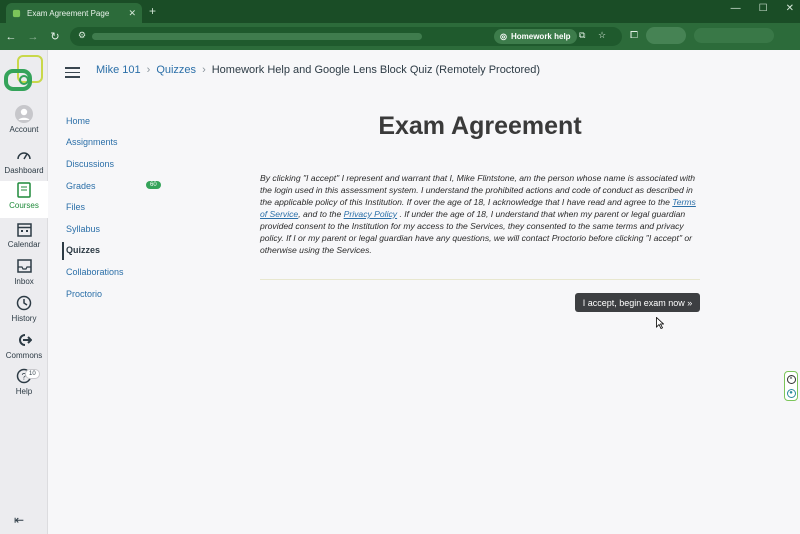  What do you see at coordinates (24, 355) in the screenshot?
I see `gnav-commons-label: Commons` at bounding box center [24, 355].